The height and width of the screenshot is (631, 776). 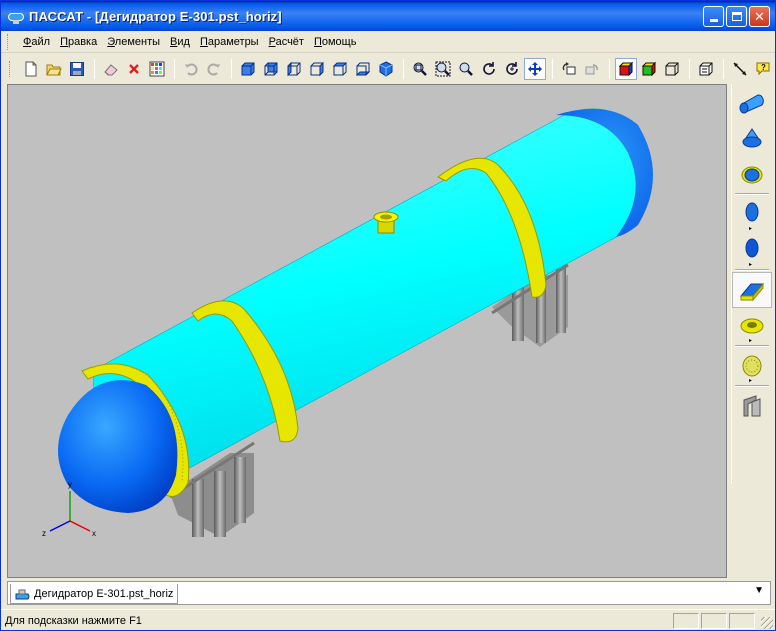 What do you see at coordinates (569, 69) in the screenshot?
I see `rotate-view-button` at bounding box center [569, 69].